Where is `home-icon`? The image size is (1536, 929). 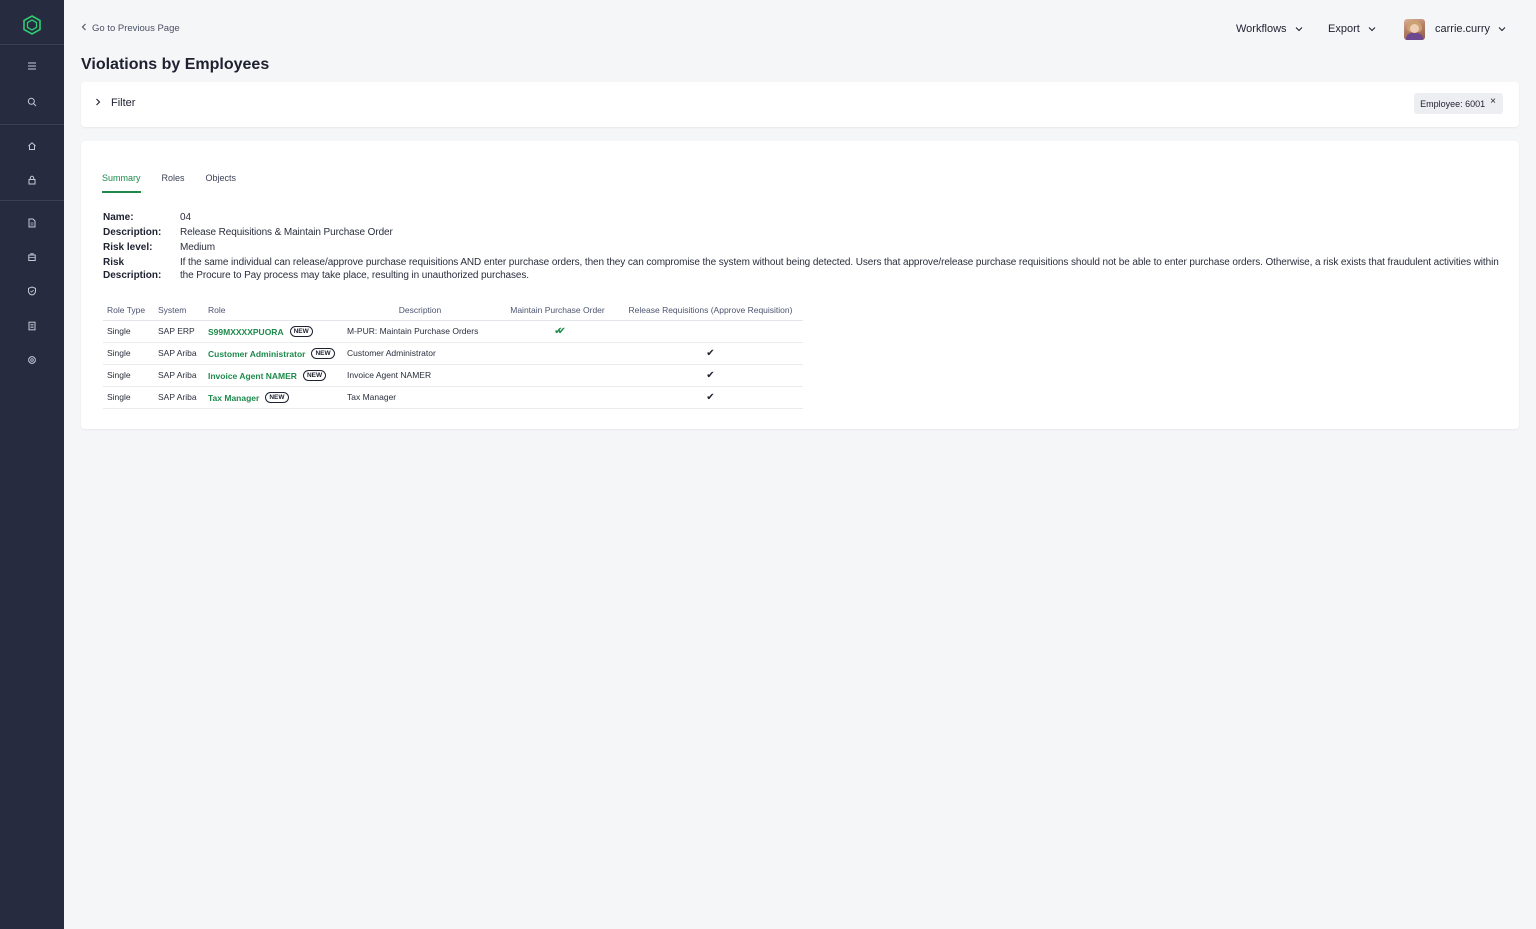
home-icon is located at coordinates (32, 146).